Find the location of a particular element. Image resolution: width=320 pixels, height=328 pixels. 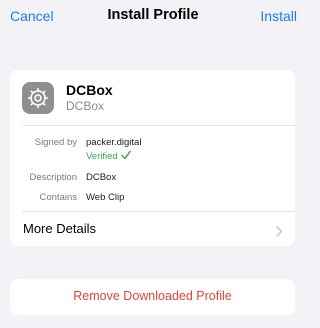

more-details-label: More Details is located at coordinates (59, 228).